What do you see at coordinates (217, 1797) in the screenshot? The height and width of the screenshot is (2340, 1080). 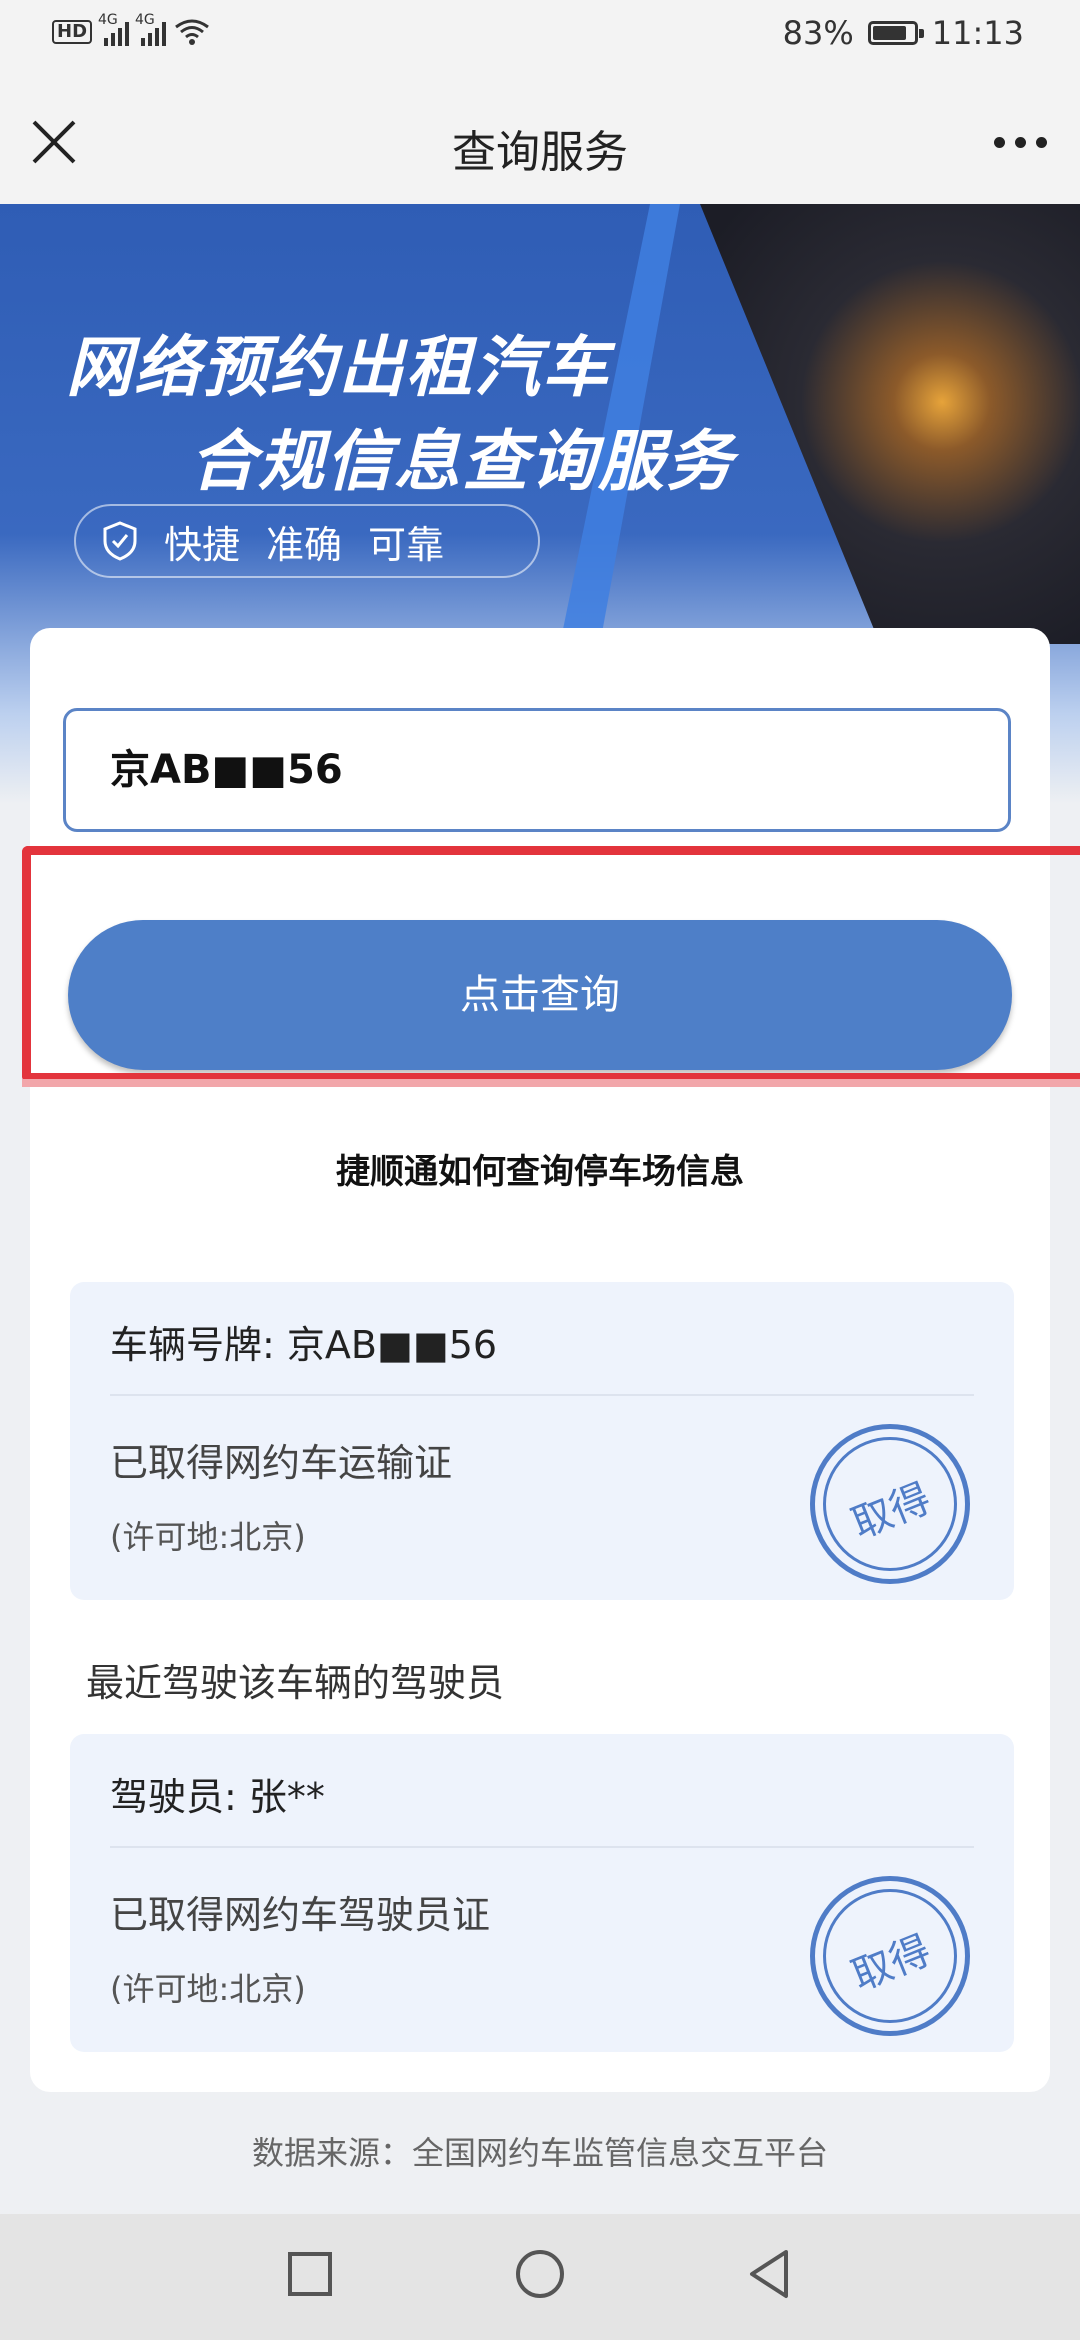 I see `driver-name: 驾驶员: 张**` at bounding box center [217, 1797].